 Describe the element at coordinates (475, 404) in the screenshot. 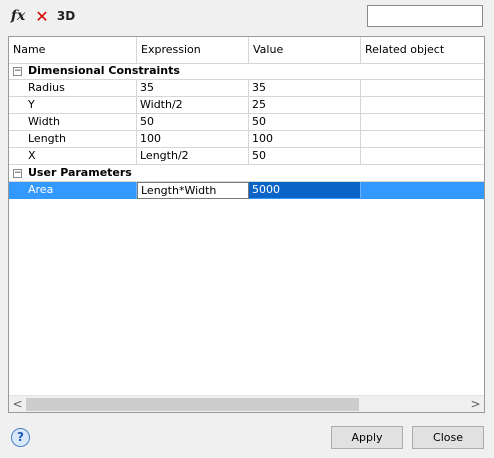

I see `scroll-right-icon: >` at that location.